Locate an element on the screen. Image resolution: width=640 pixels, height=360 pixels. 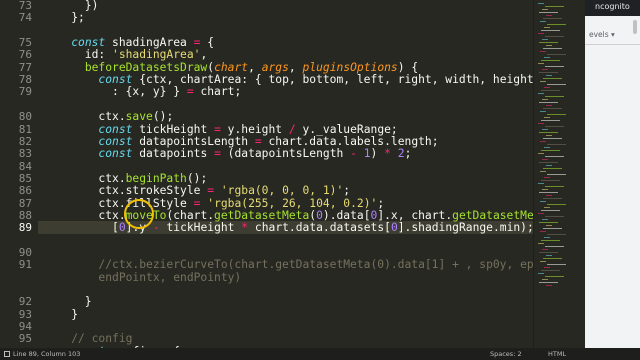
incognito-tab-label: ncognito is located at coordinates (612, 6).